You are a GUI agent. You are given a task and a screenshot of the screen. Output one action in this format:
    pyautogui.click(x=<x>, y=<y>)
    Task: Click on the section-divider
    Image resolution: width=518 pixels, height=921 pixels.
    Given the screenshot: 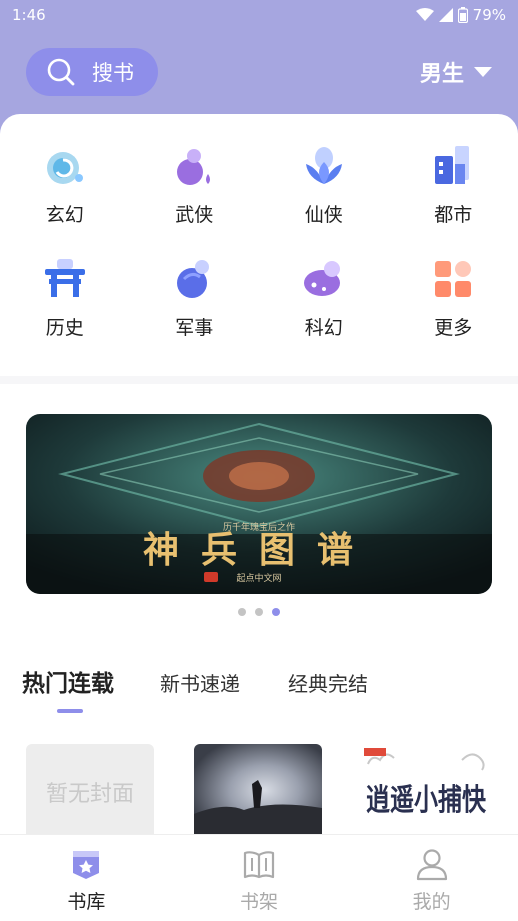 What is the action you would take?
    pyautogui.click(x=259, y=380)
    